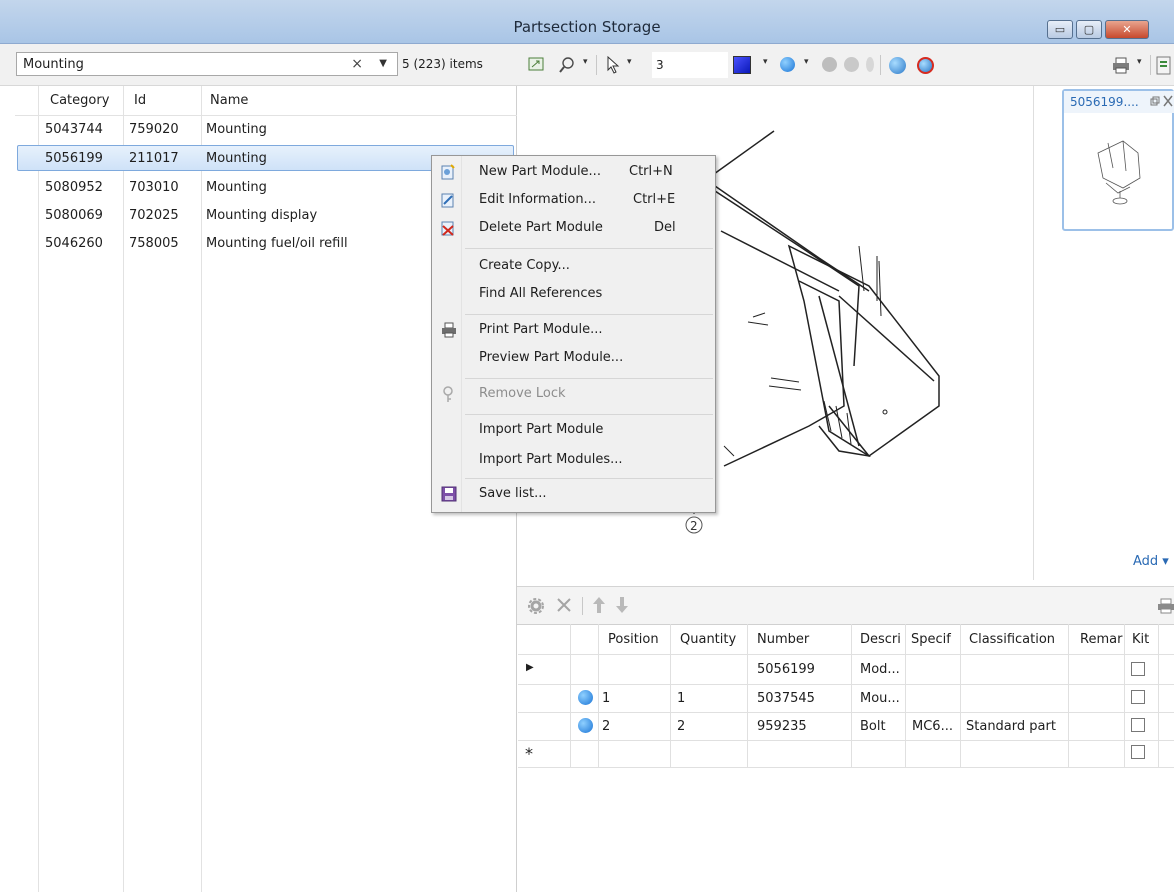  I want to click on menu-item-import-part-module: Import Part Module, so click(541, 429).